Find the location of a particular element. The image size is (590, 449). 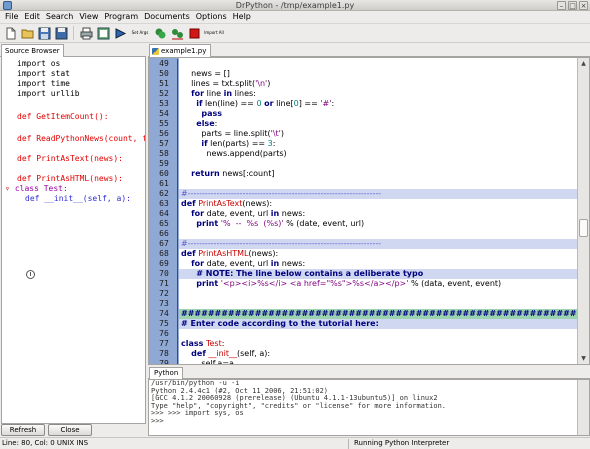

menu-file: File is located at coordinates (11, 17).